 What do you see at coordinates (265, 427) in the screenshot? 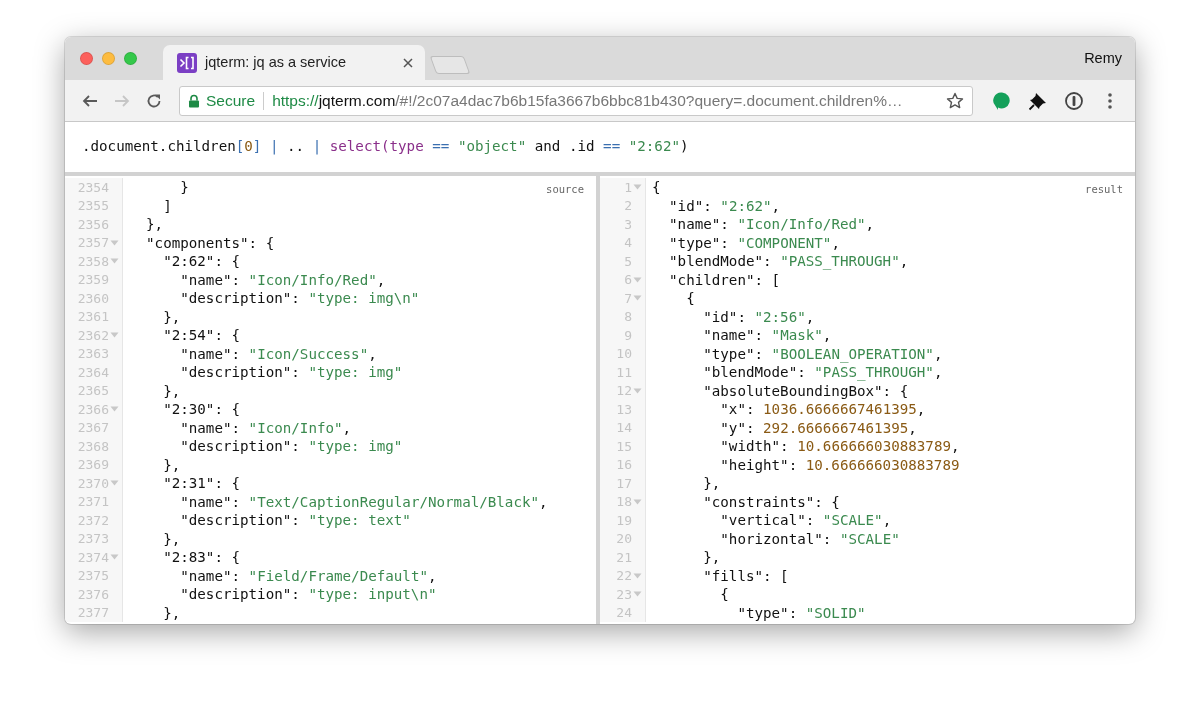
I see `code-line: "name": "Icon/Info",` at bounding box center [265, 427].